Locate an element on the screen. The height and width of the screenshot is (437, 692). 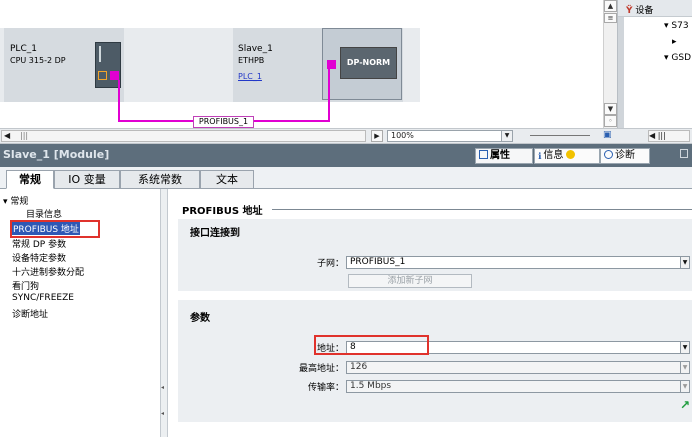
zoom-slider is located at coordinates (560, 135).